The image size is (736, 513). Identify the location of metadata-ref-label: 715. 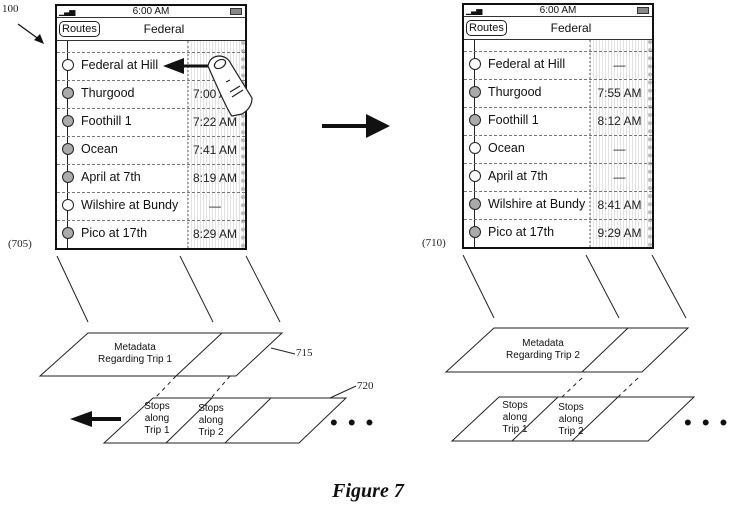
(304, 353).